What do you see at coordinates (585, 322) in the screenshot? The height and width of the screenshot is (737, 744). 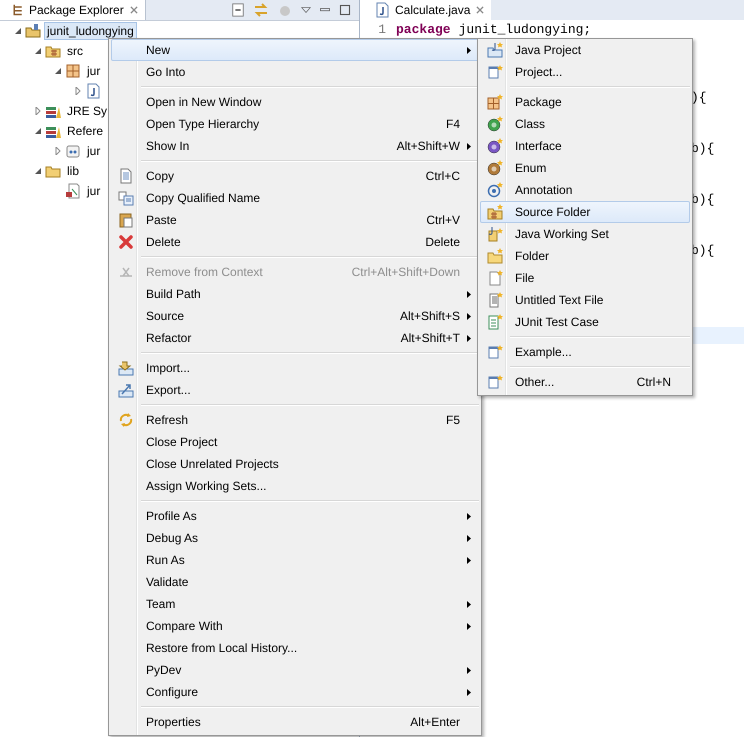 I see `menu-item: JUnit Test Case` at bounding box center [585, 322].